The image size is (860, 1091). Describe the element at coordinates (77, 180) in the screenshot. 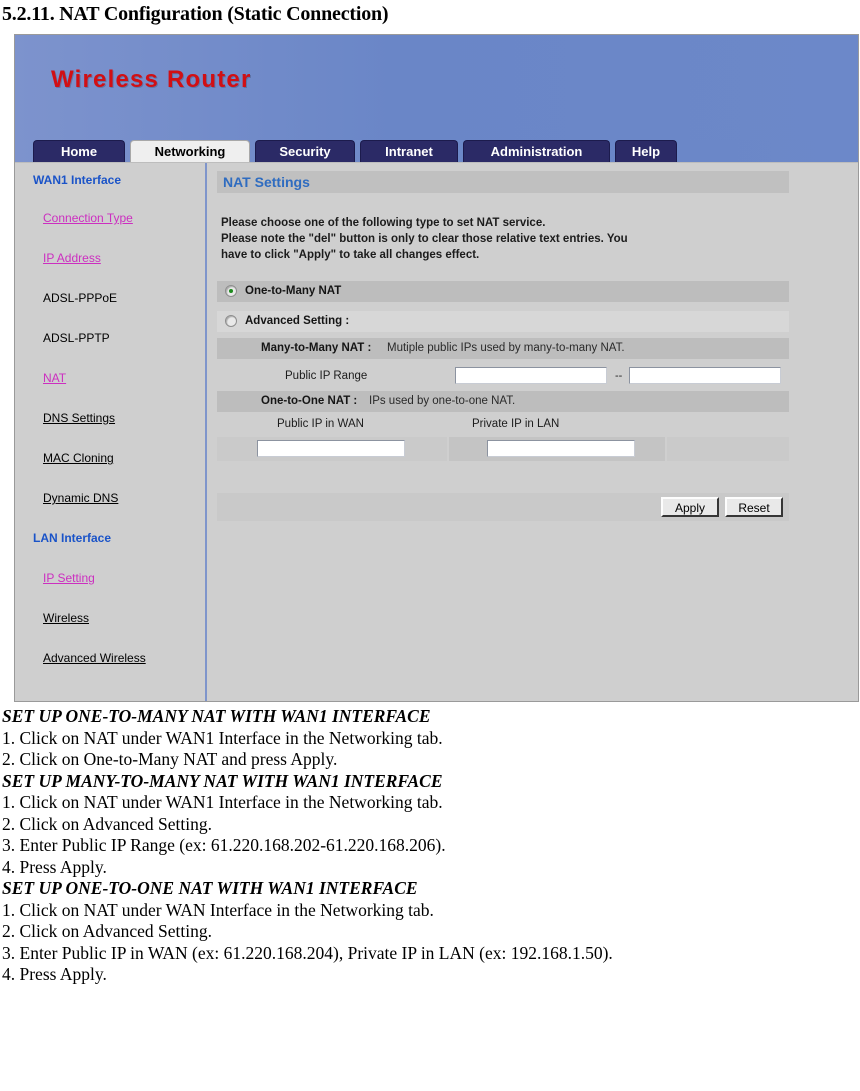

I see `sidebar-group-wan1-title: WAN1 Interface` at that location.